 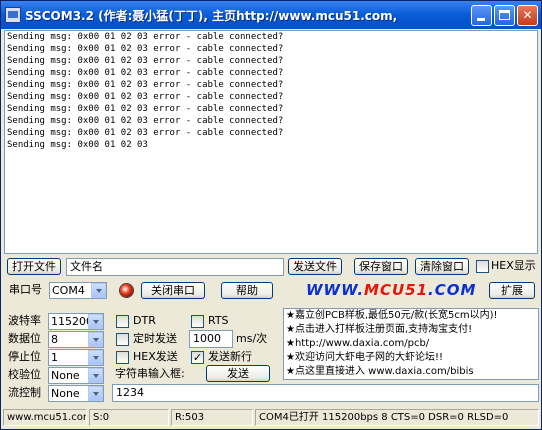 I want to click on logo-suffix: .COM, so click(x=452, y=290).